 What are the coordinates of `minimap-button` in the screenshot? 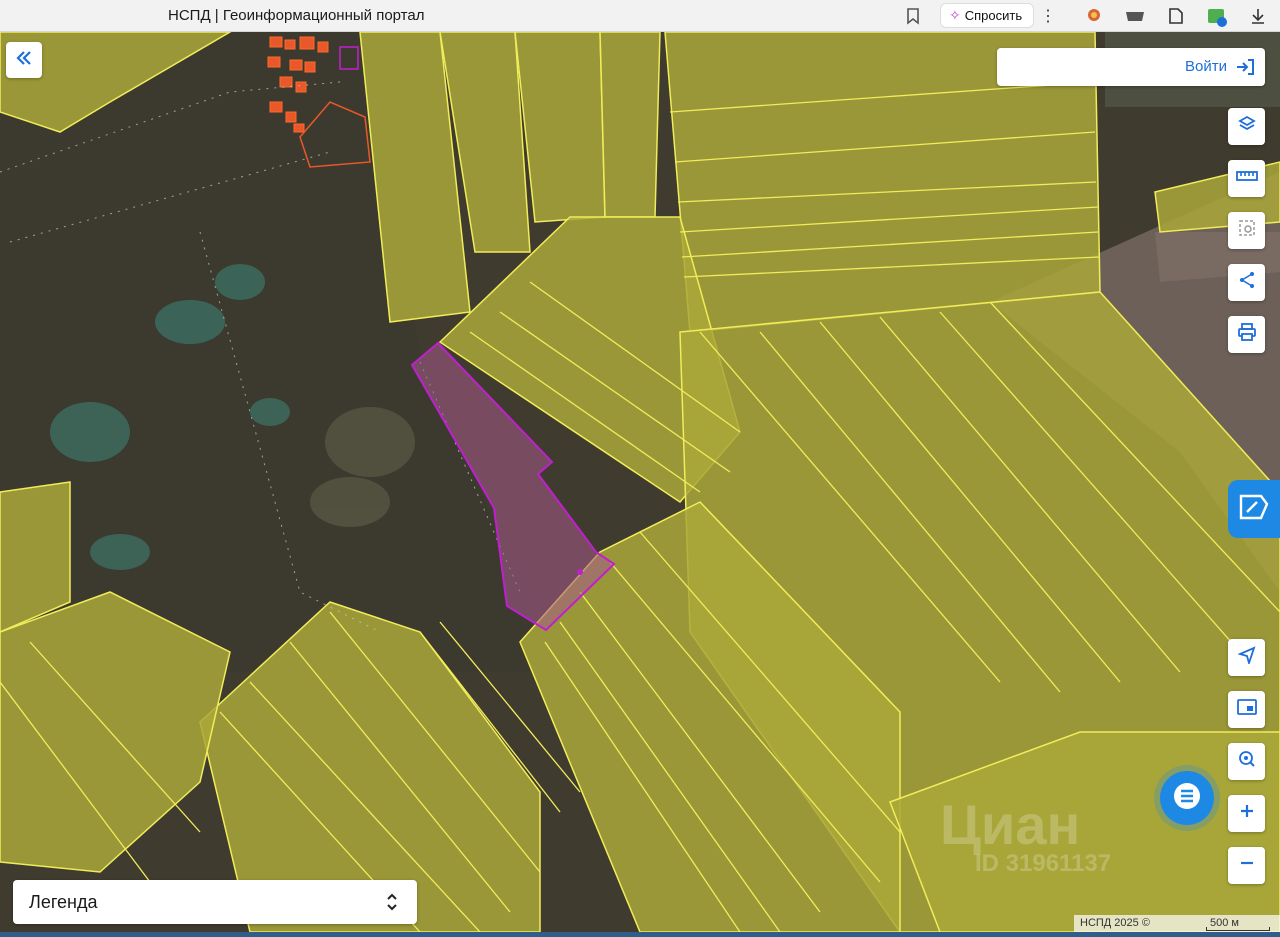 It's located at (1246, 709).